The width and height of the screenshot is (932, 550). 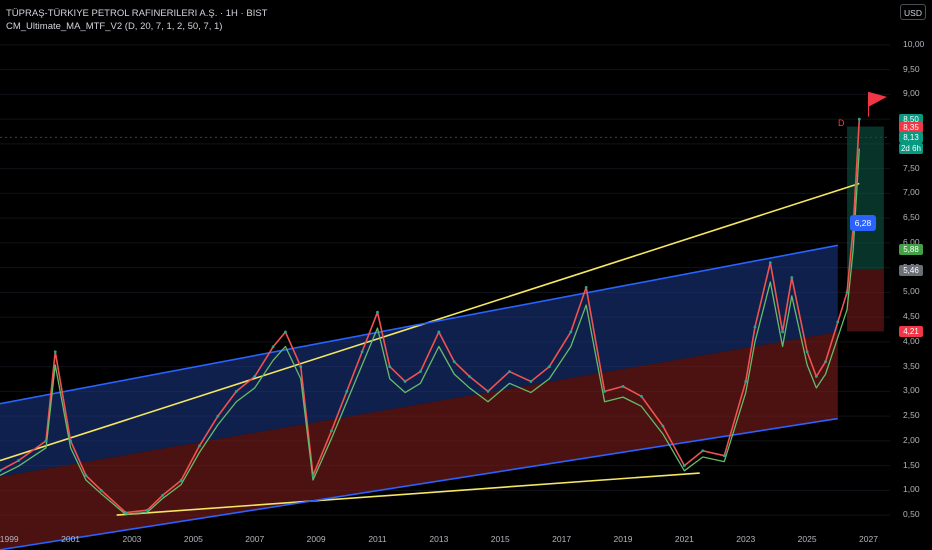 What do you see at coordinates (911, 93) in the screenshot?
I see `y-tick-label: 9,00` at bounding box center [911, 93].